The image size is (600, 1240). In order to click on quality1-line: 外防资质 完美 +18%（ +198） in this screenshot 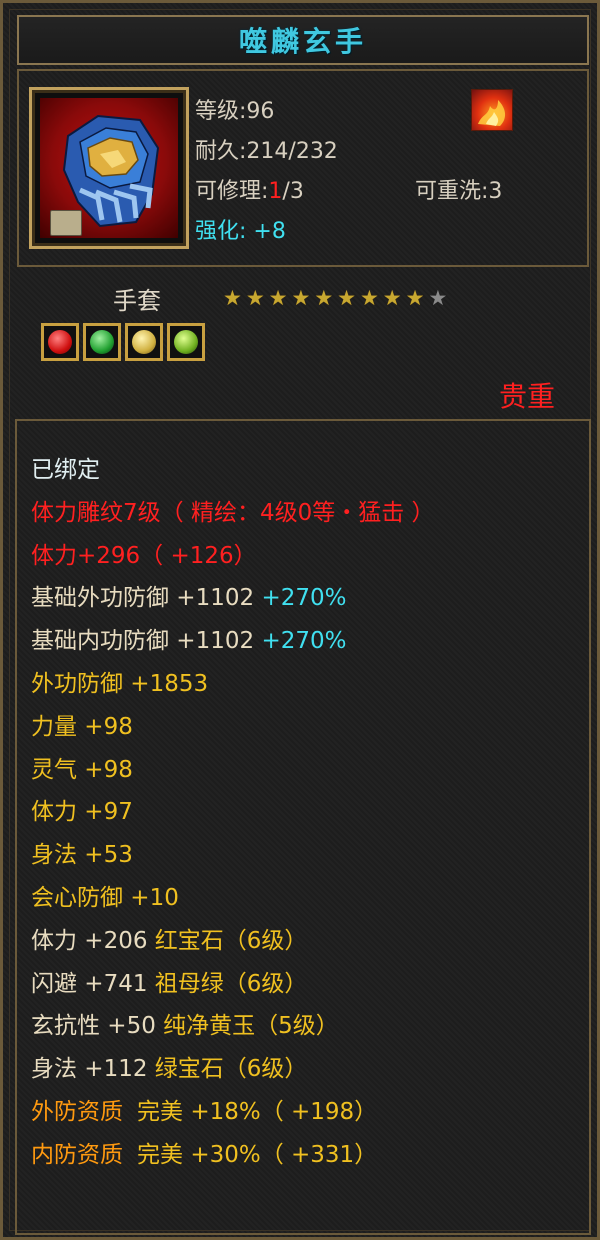, I will do `click(233, 1112)`.